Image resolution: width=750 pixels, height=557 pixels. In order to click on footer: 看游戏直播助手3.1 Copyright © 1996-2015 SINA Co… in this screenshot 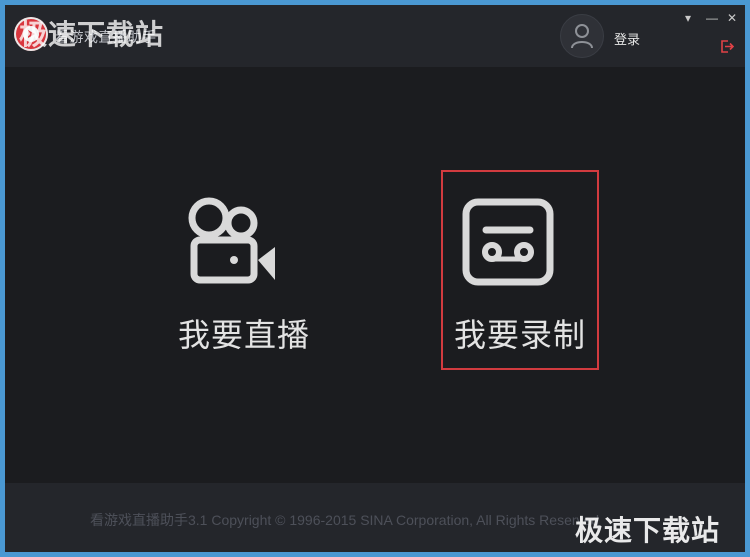, I will do `click(375, 517)`.